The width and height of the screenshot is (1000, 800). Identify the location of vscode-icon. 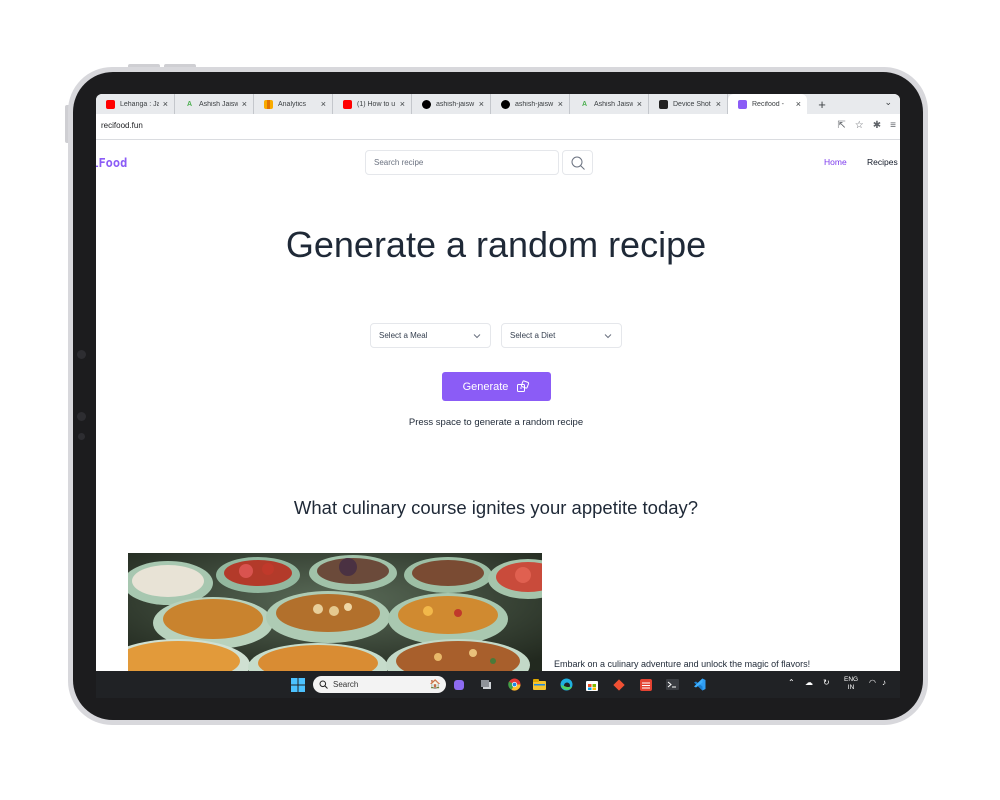
(699, 684).